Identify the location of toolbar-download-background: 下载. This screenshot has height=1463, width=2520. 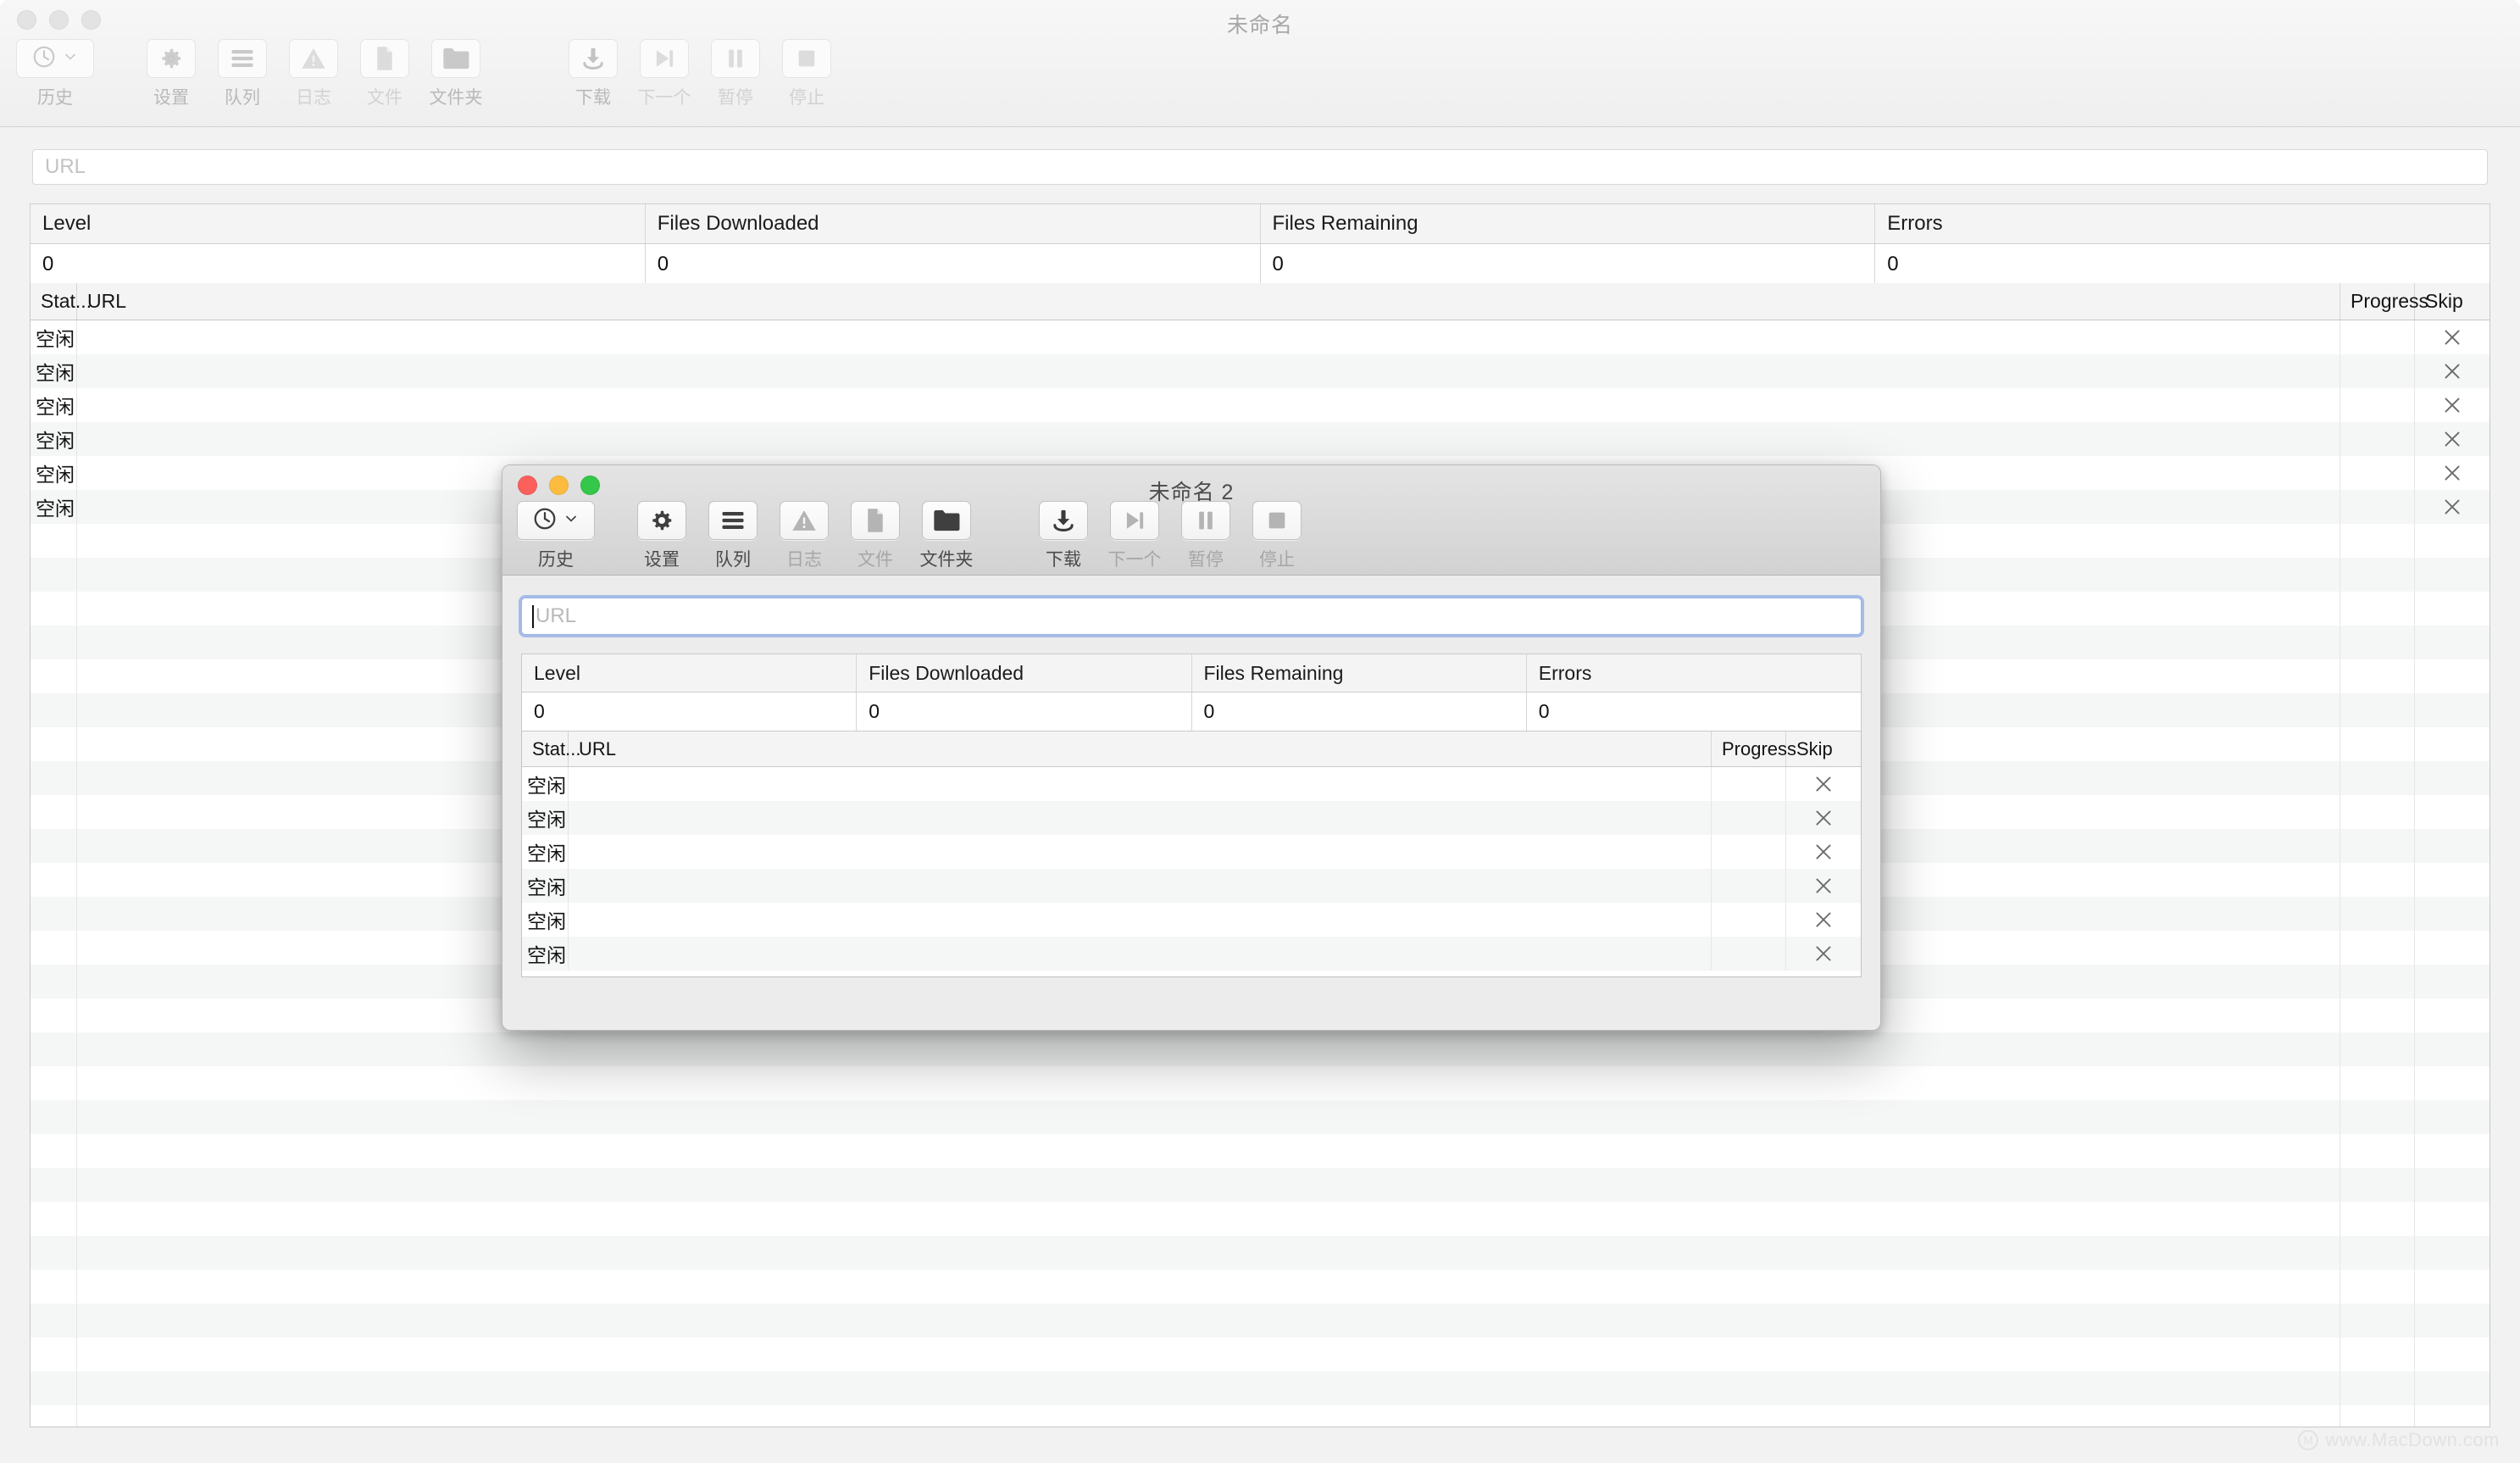
(593, 74).